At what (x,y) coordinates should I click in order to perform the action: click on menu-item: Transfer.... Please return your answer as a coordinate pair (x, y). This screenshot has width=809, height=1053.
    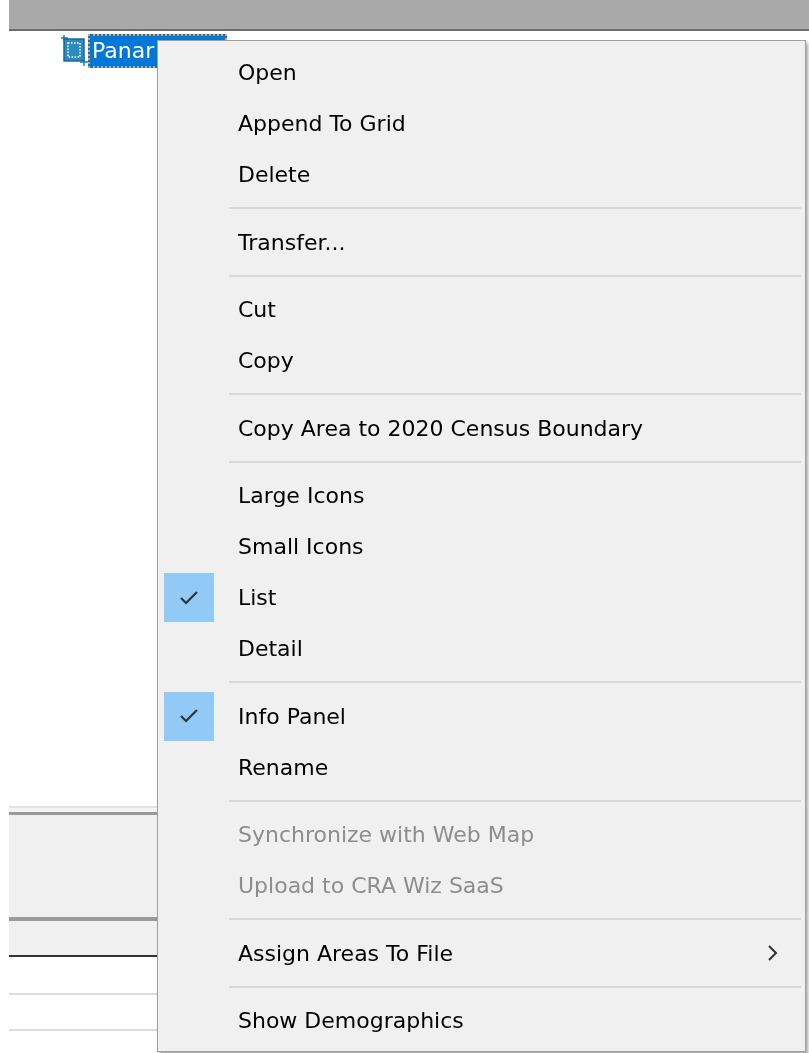
    Looking at the image, I should click on (292, 242).